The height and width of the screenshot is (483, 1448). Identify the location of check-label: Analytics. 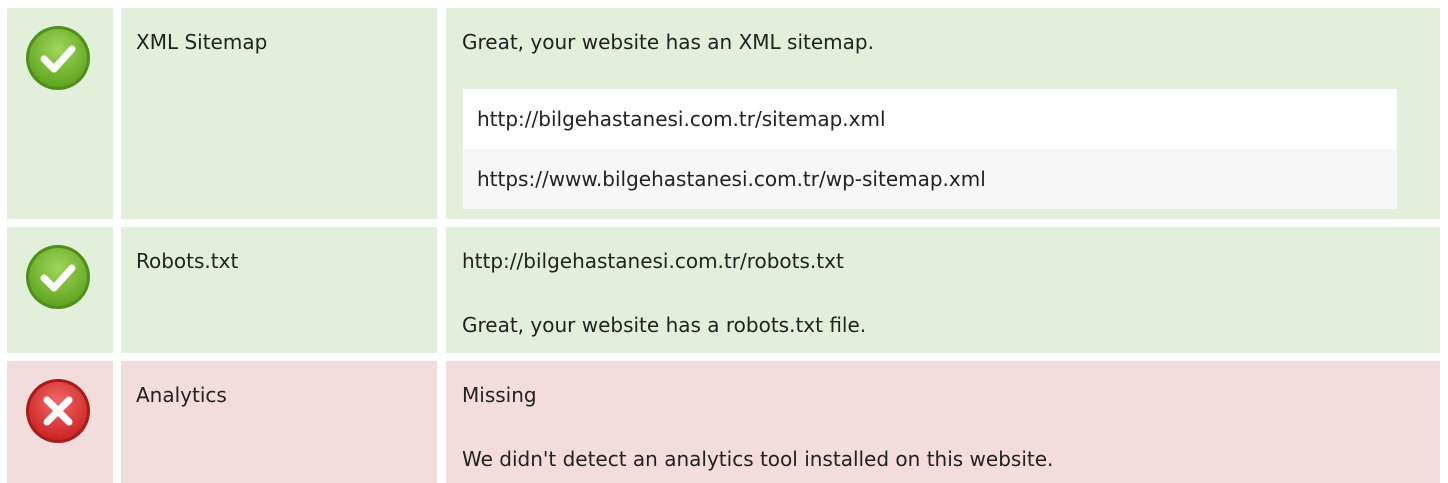
(181, 395).